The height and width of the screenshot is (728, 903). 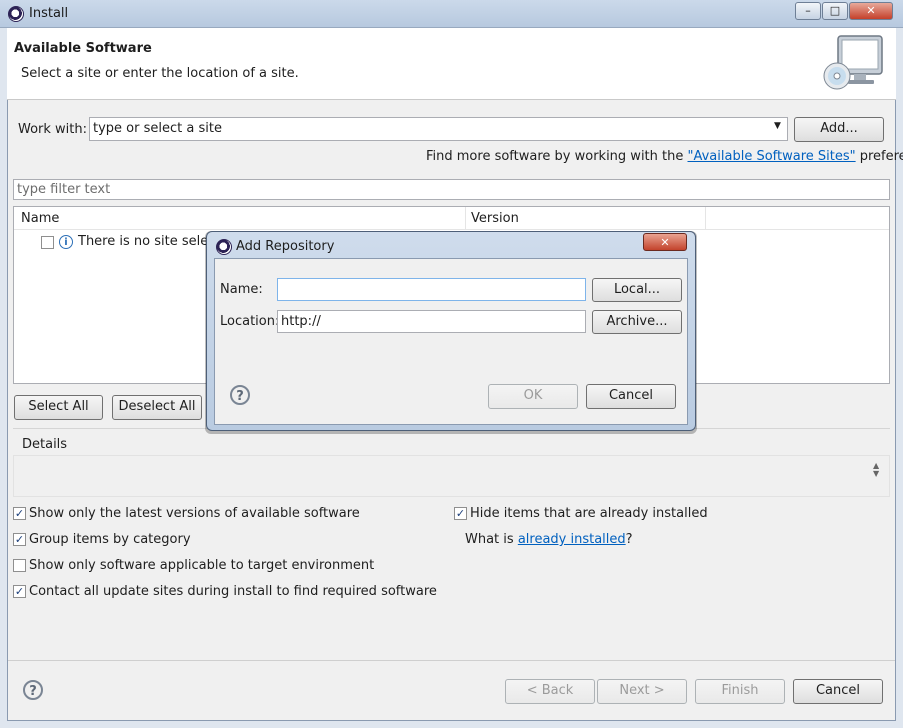 What do you see at coordinates (451, 218) in the screenshot?
I see `table-header` at bounding box center [451, 218].